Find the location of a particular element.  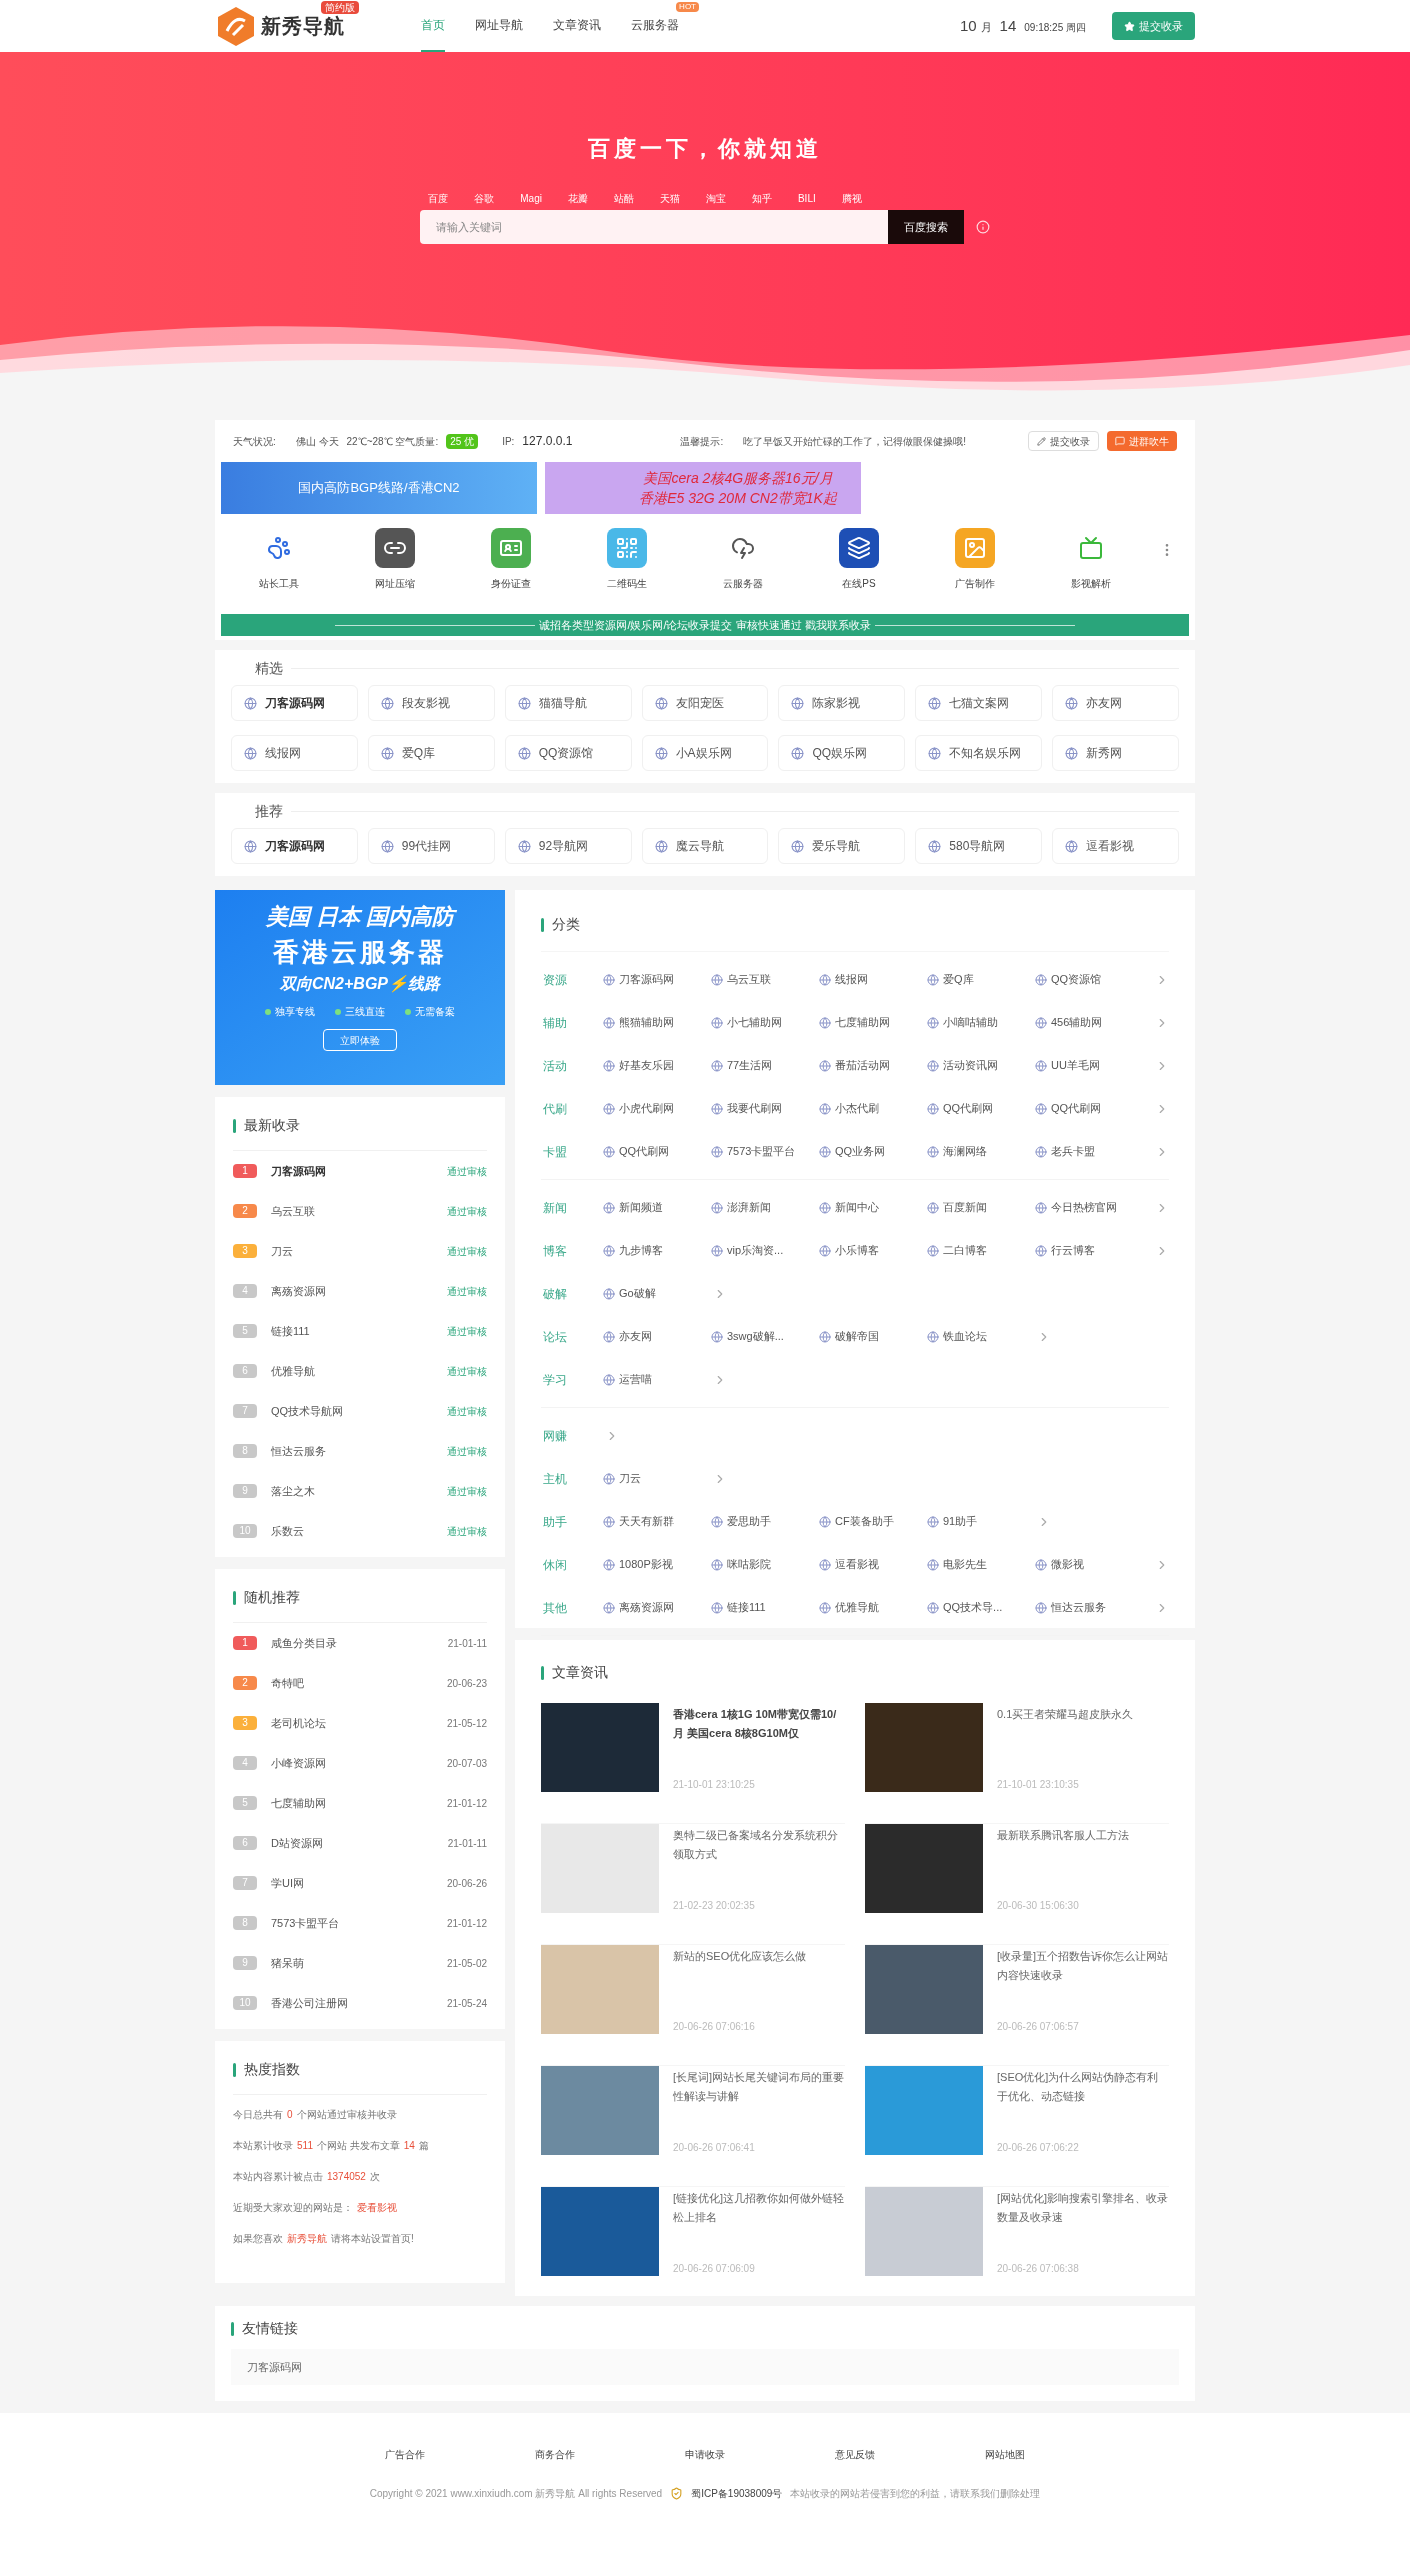

category-link: 七度辅助网 is located at coordinates (873, 1022).